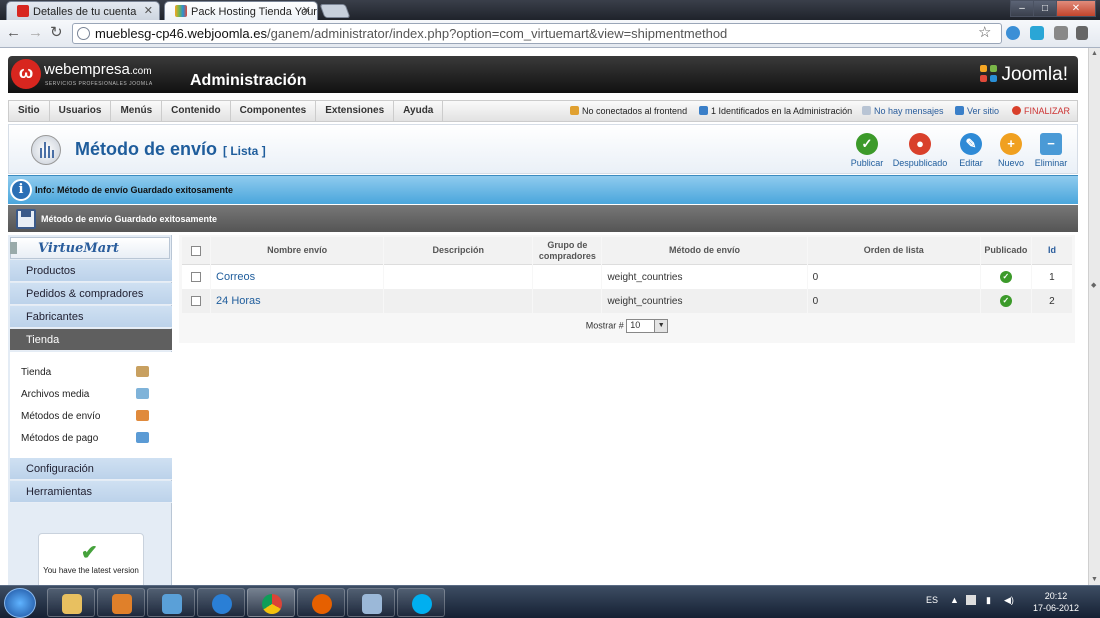  Describe the element at coordinates (971, 150) in the screenshot. I see `edit-button: ✎ Editar` at that location.